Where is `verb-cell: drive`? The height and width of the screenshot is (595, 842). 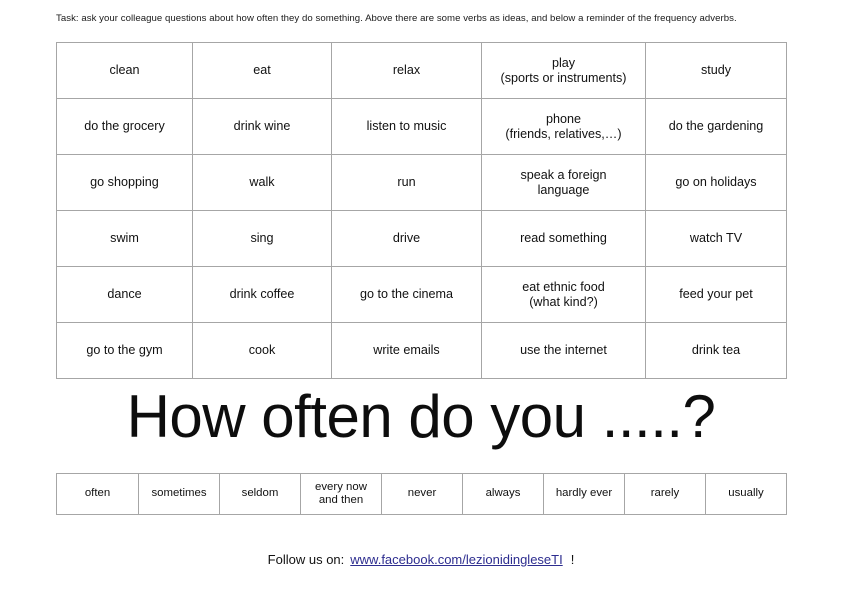
verb-cell: drive is located at coordinates (406, 238).